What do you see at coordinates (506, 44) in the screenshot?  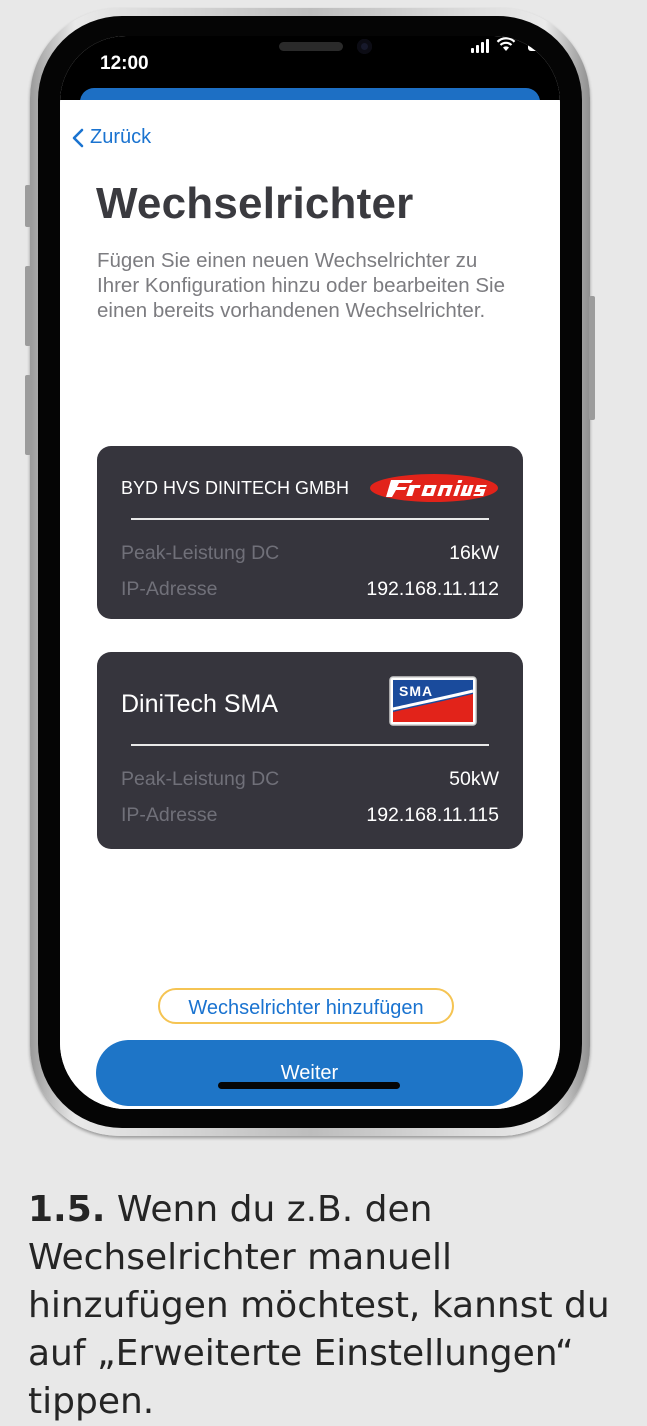 I see `wifi-icon` at bounding box center [506, 44].